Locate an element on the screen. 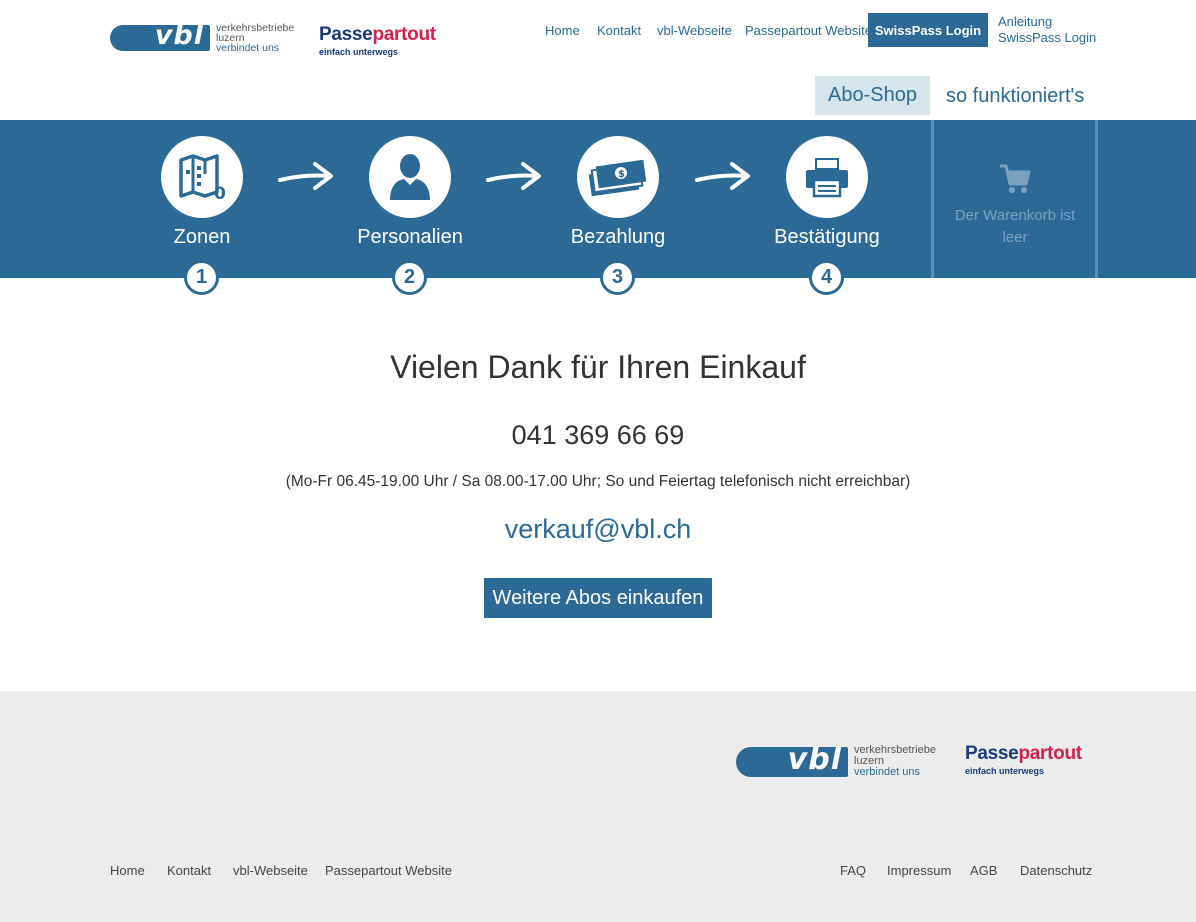 The image size is (1196, 922). step-zonen: 0 Zonen is located at coordinates (202, 192).